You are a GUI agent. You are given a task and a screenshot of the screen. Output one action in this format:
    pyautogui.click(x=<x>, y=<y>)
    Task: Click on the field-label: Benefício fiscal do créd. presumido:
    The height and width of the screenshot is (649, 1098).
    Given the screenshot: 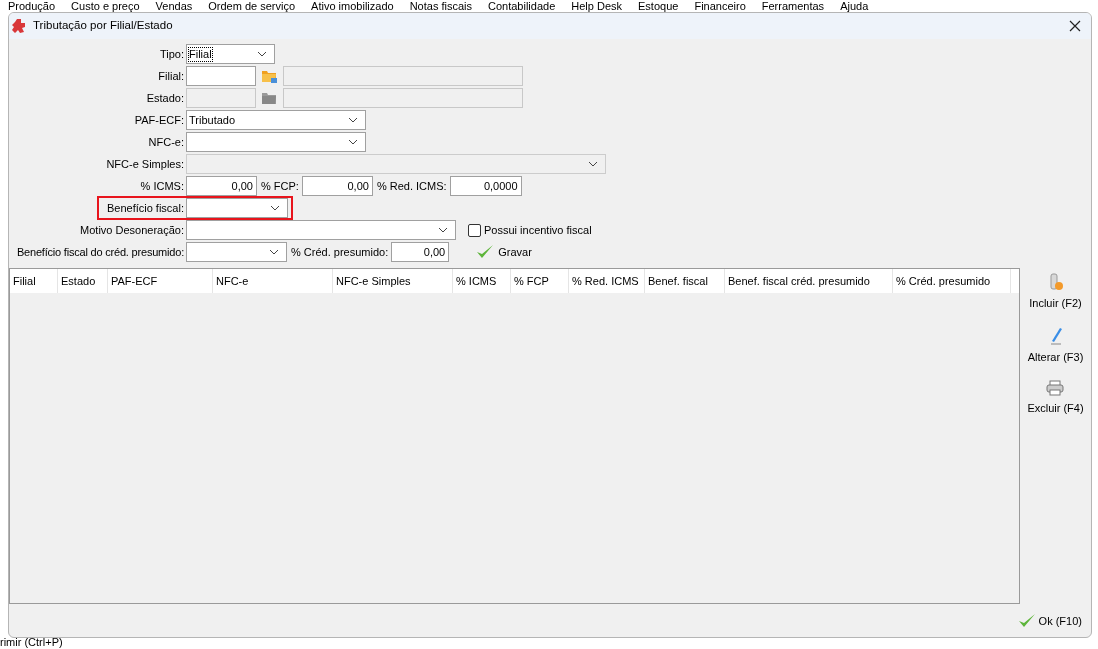 What is the action you would take?
    pyautogui.click(x=100, y=252)
    